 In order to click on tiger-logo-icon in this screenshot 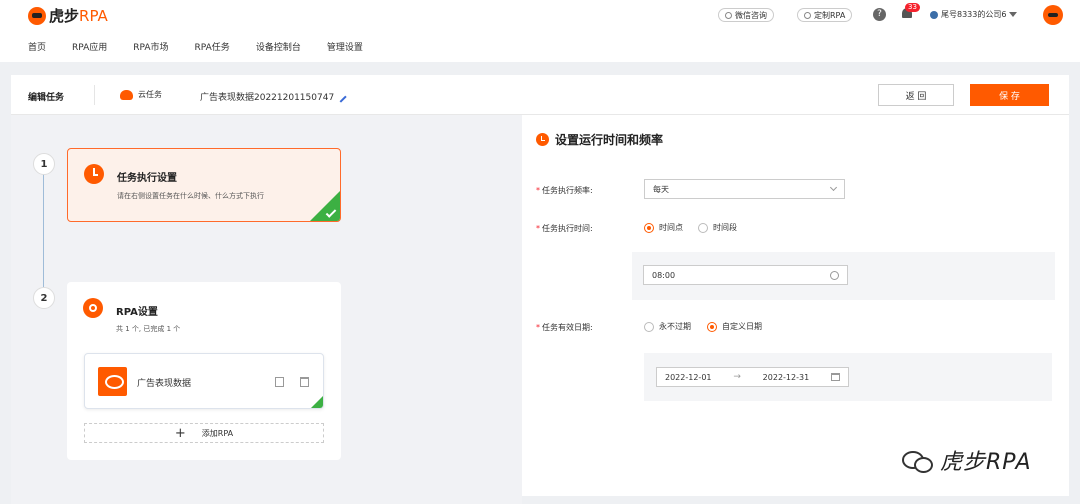, I will do `click(37, 15)`.